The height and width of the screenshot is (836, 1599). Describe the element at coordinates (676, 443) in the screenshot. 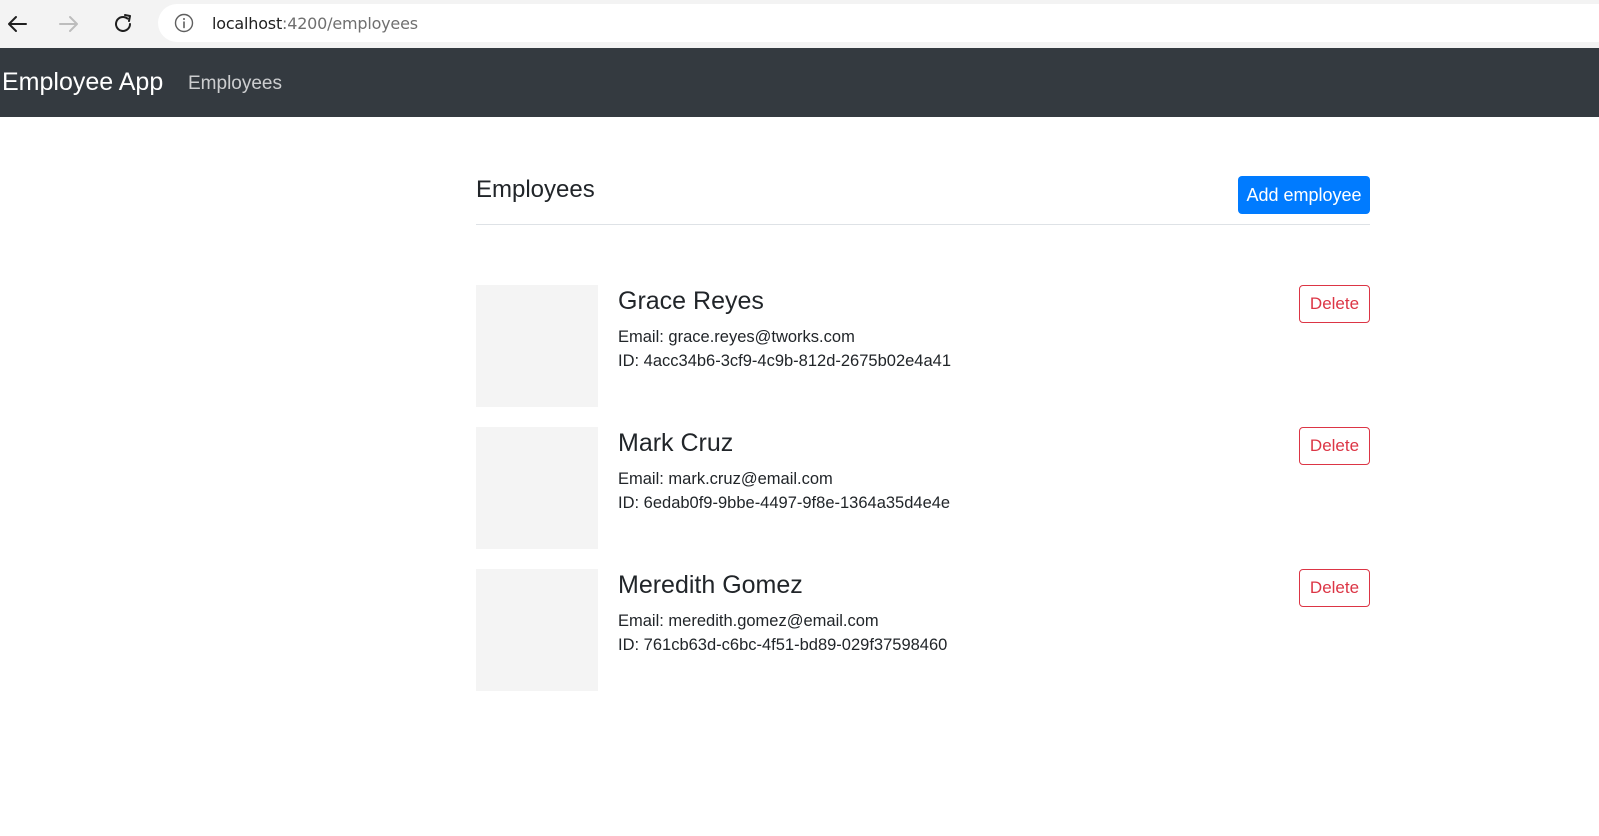

I see `employee-name: Mark Cruz` at that location.